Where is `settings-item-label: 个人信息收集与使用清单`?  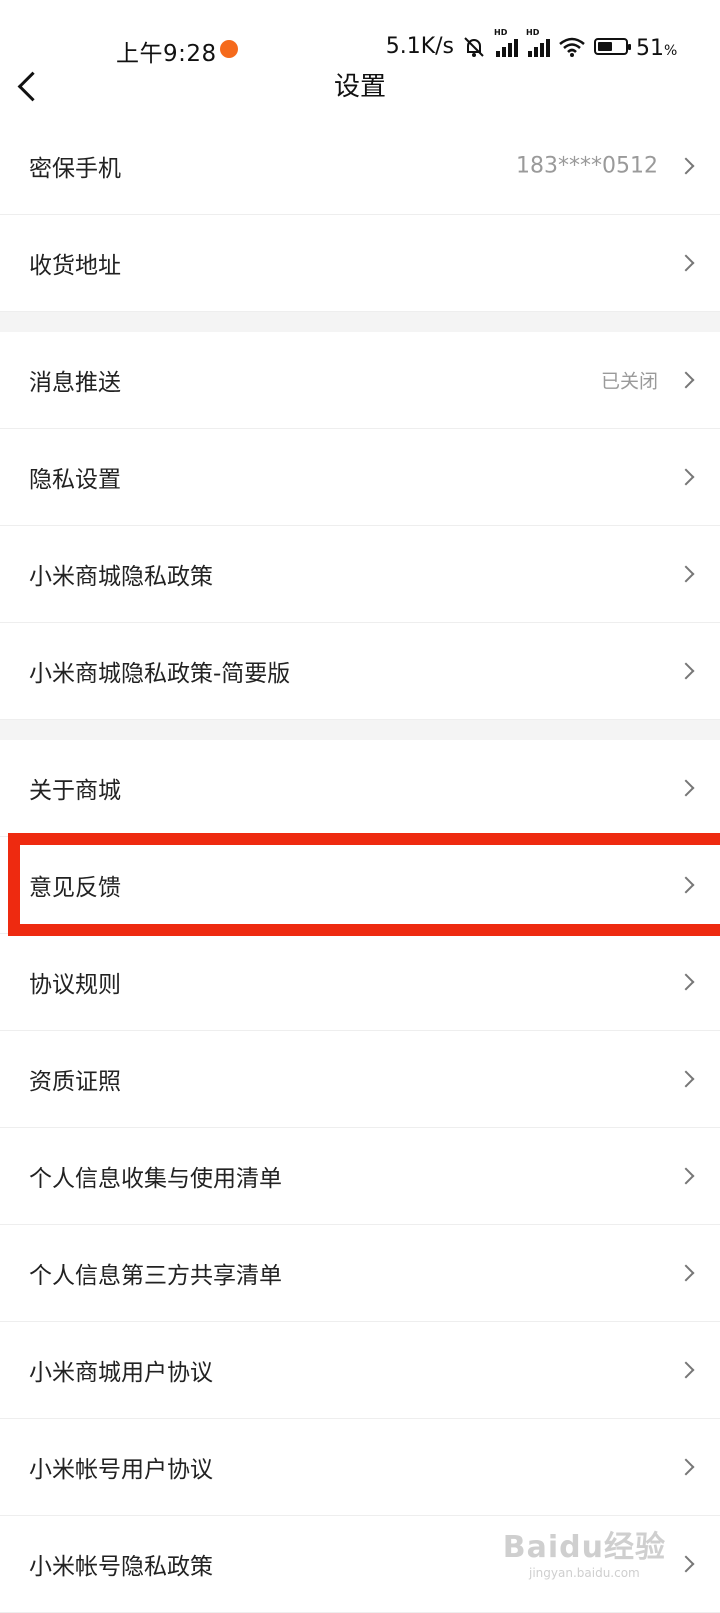
settings-item-label: 个人信息收集与使用清单 is located at coordinates (155, 1179).